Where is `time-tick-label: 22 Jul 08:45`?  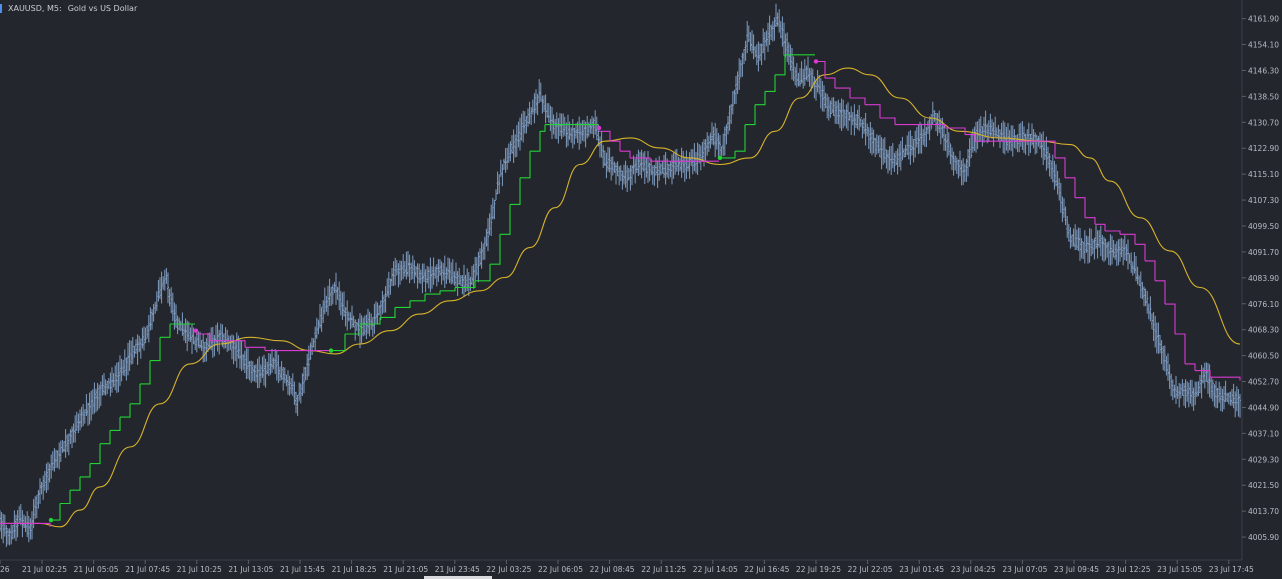
time-tick-label: 22 Jul 08:45 is located at coordinates (612, 569).